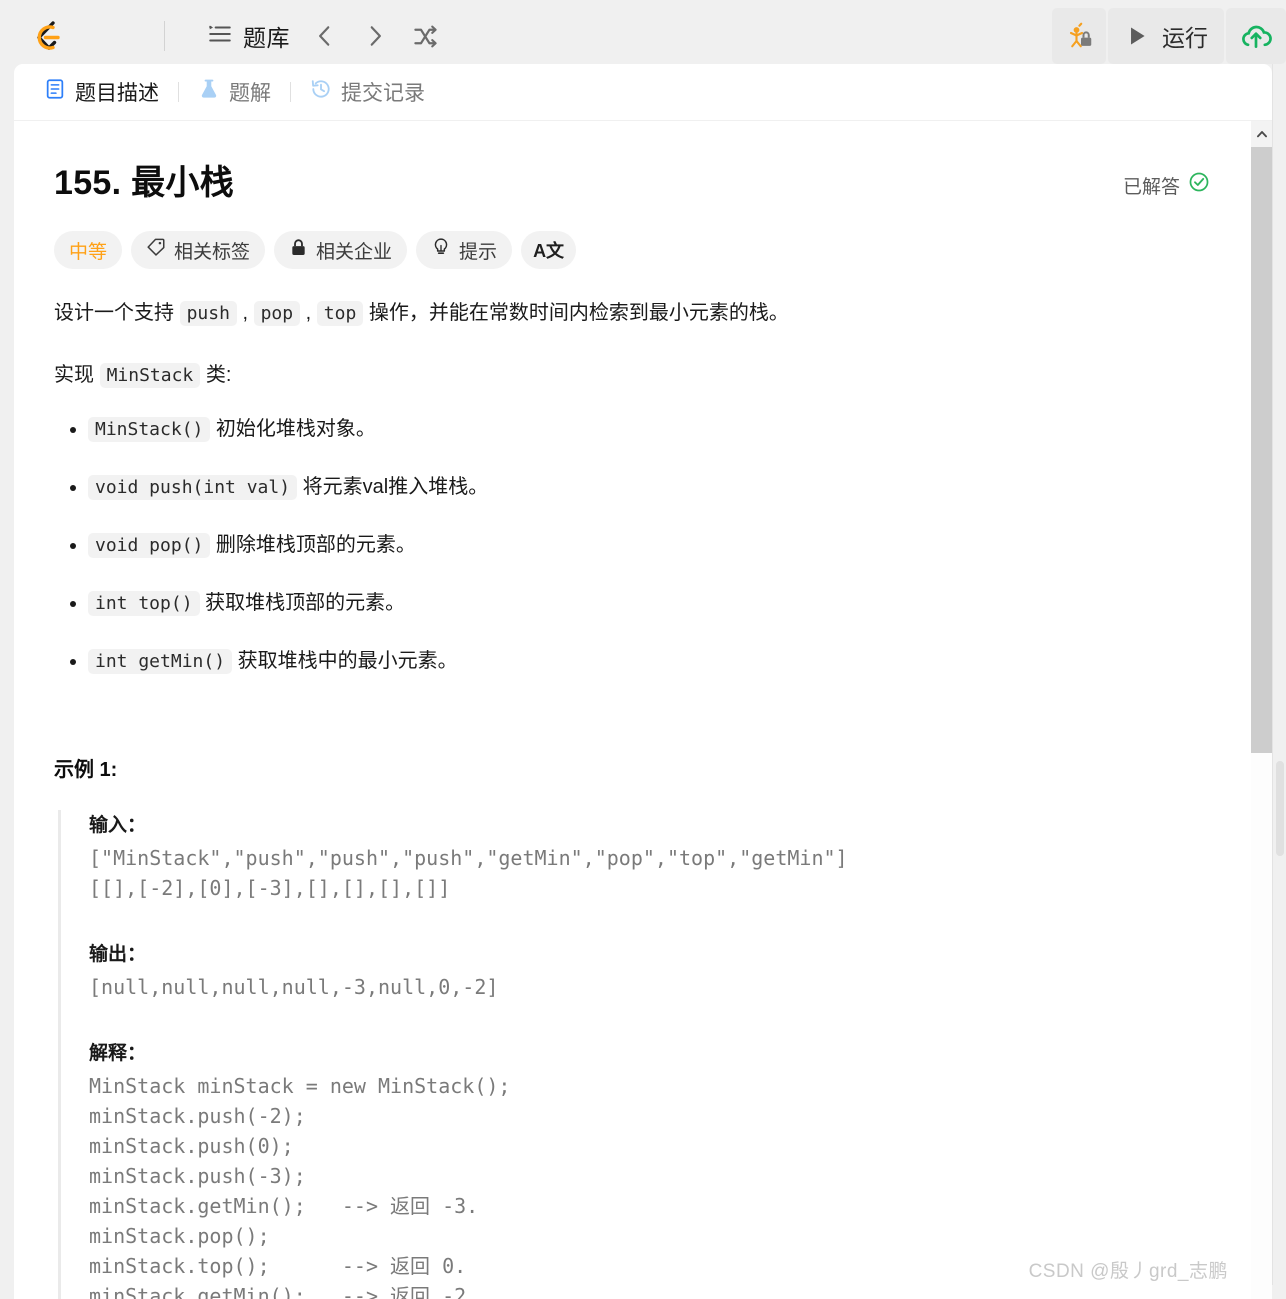  What do you see at coordinates (308, 313) in the screenshot?
I see `intro-sep-2: ,` at bounding box center [308, 313].